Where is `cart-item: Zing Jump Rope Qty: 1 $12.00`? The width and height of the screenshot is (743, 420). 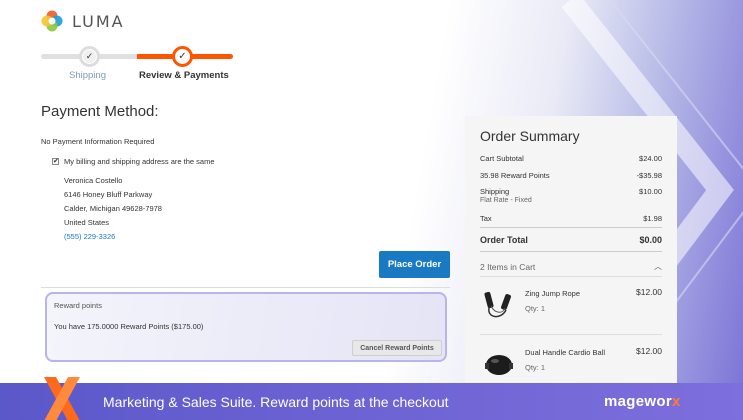 cart-item: Zing Jump Rope Qty: 1 $12.00 is located at coordinates (571, 305).